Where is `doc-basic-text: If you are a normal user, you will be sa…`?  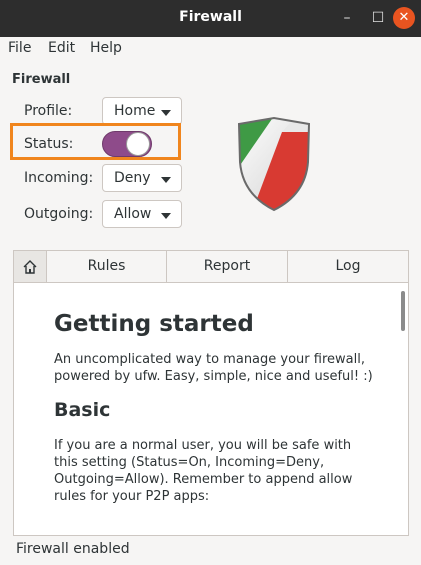 doc-basic-text: If you are a normal user, you will be sa… is located at coordinates (203, 471).